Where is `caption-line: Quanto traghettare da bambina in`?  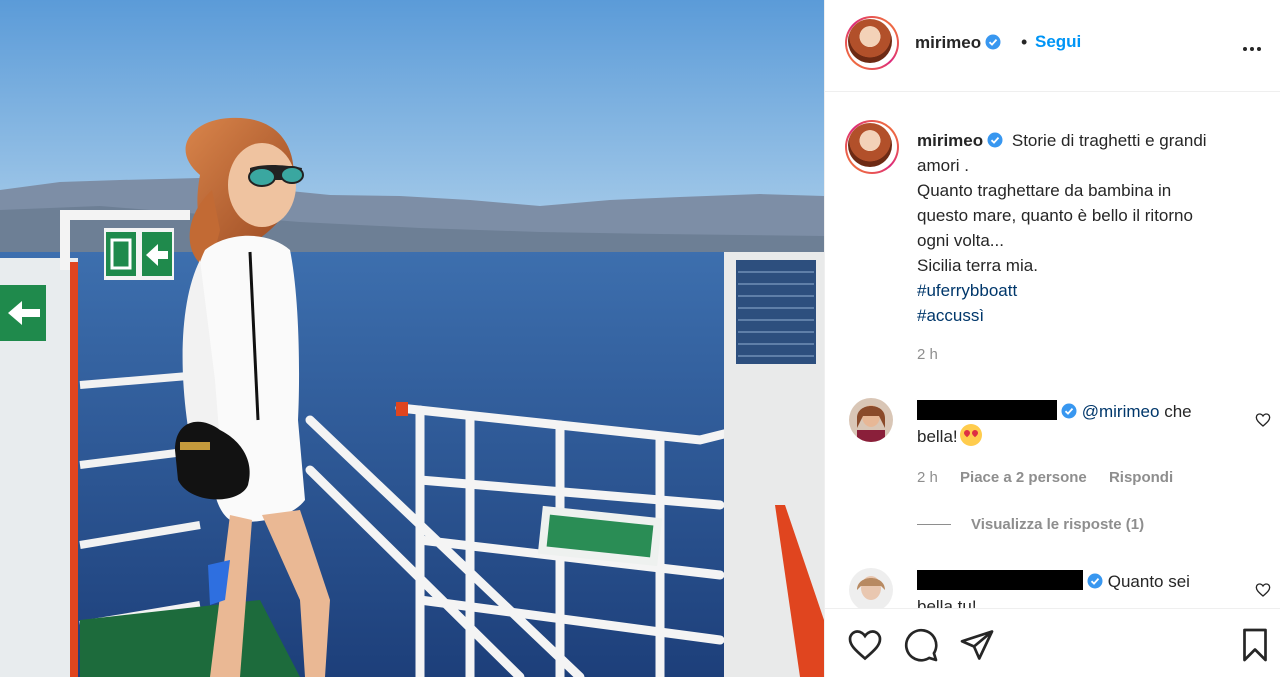
caption-line: Quanto traghettare da bambina in is located at coordinates (1044, 190).